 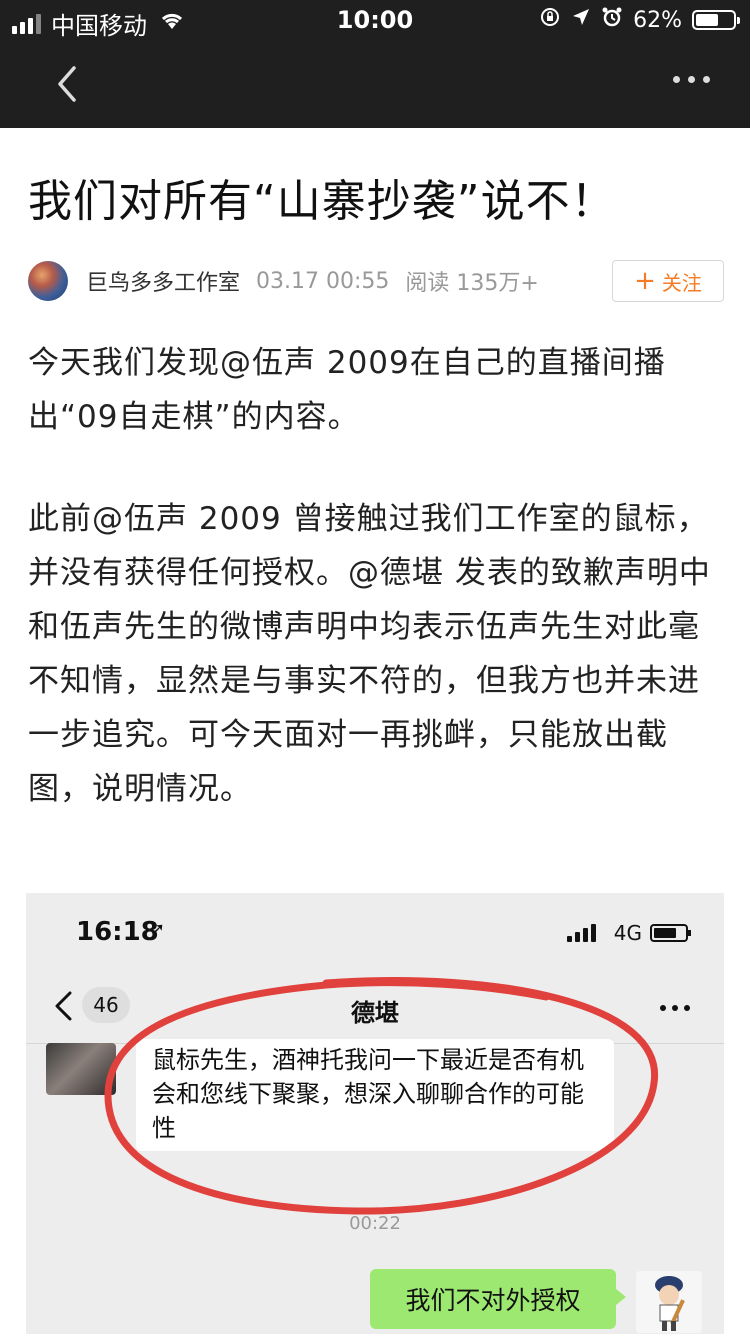 What do you see at coordinates (117, 932) in the screenshot?
I see `screenshot-time: 16:18` at bounding box center [117, 932].